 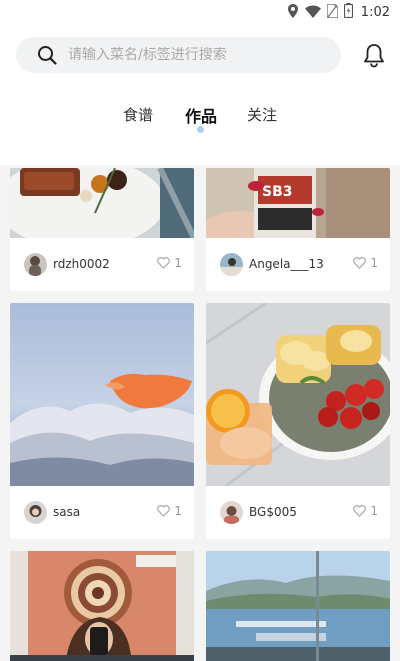 I want to click on active-tab-indicator, so click(x=200, y=129).